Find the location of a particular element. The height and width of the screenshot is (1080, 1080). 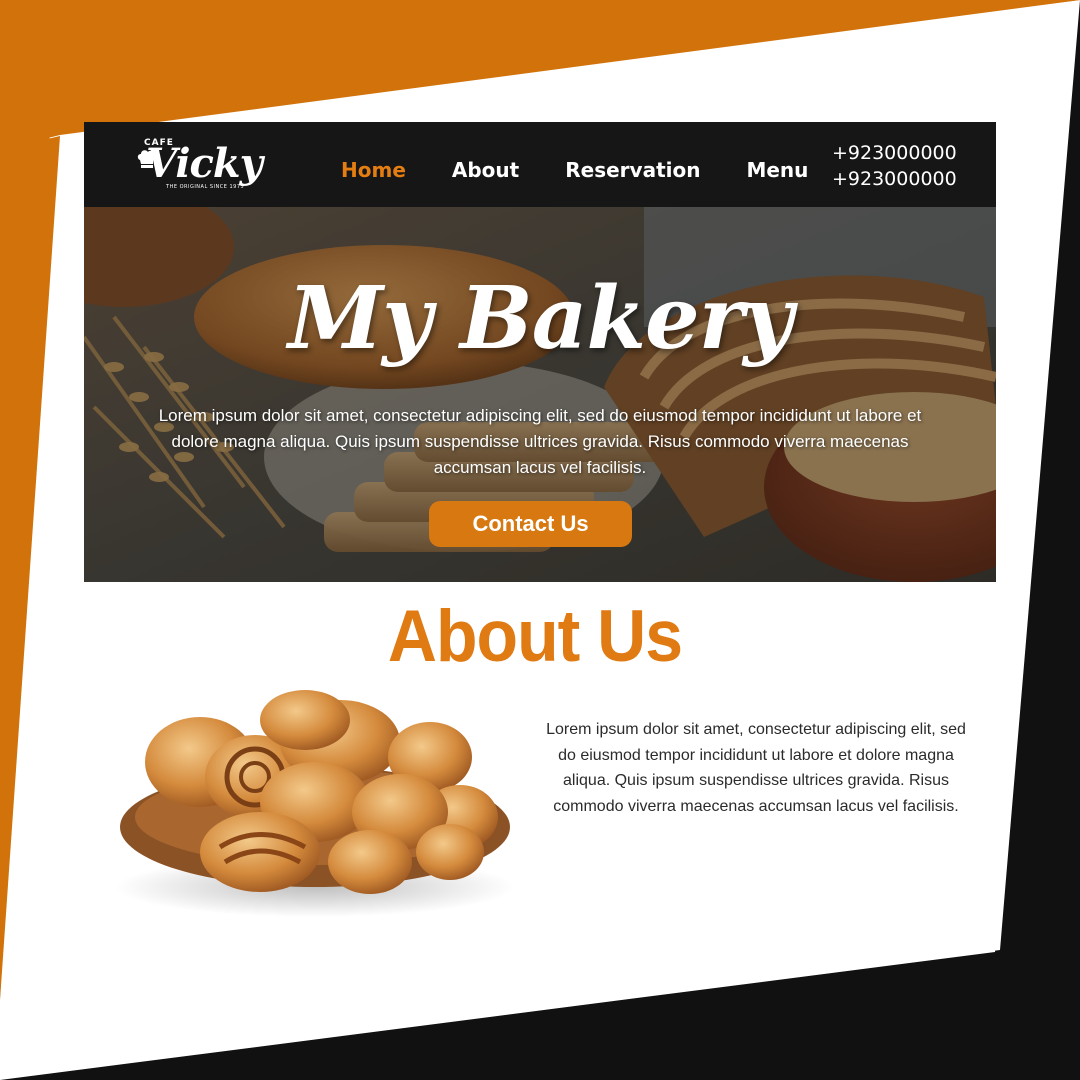

contact-us-button: Contact Us is located at coordinates (530, 524).